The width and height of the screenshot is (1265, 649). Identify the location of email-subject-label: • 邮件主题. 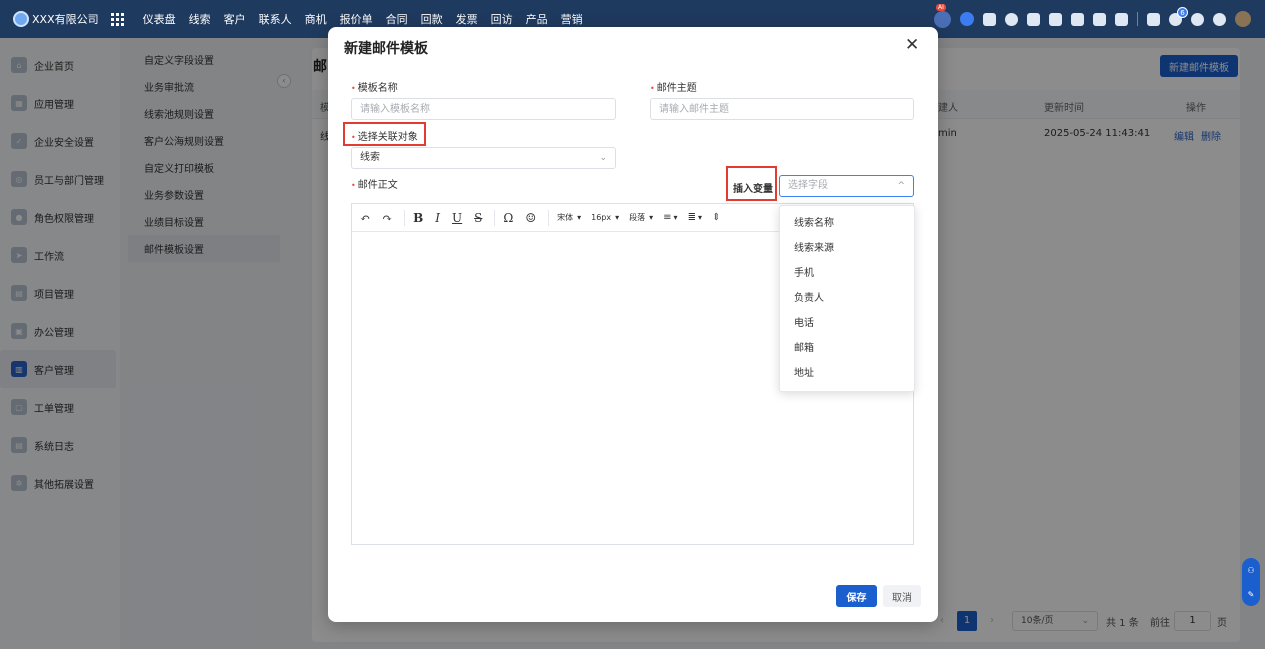
(673, 88).